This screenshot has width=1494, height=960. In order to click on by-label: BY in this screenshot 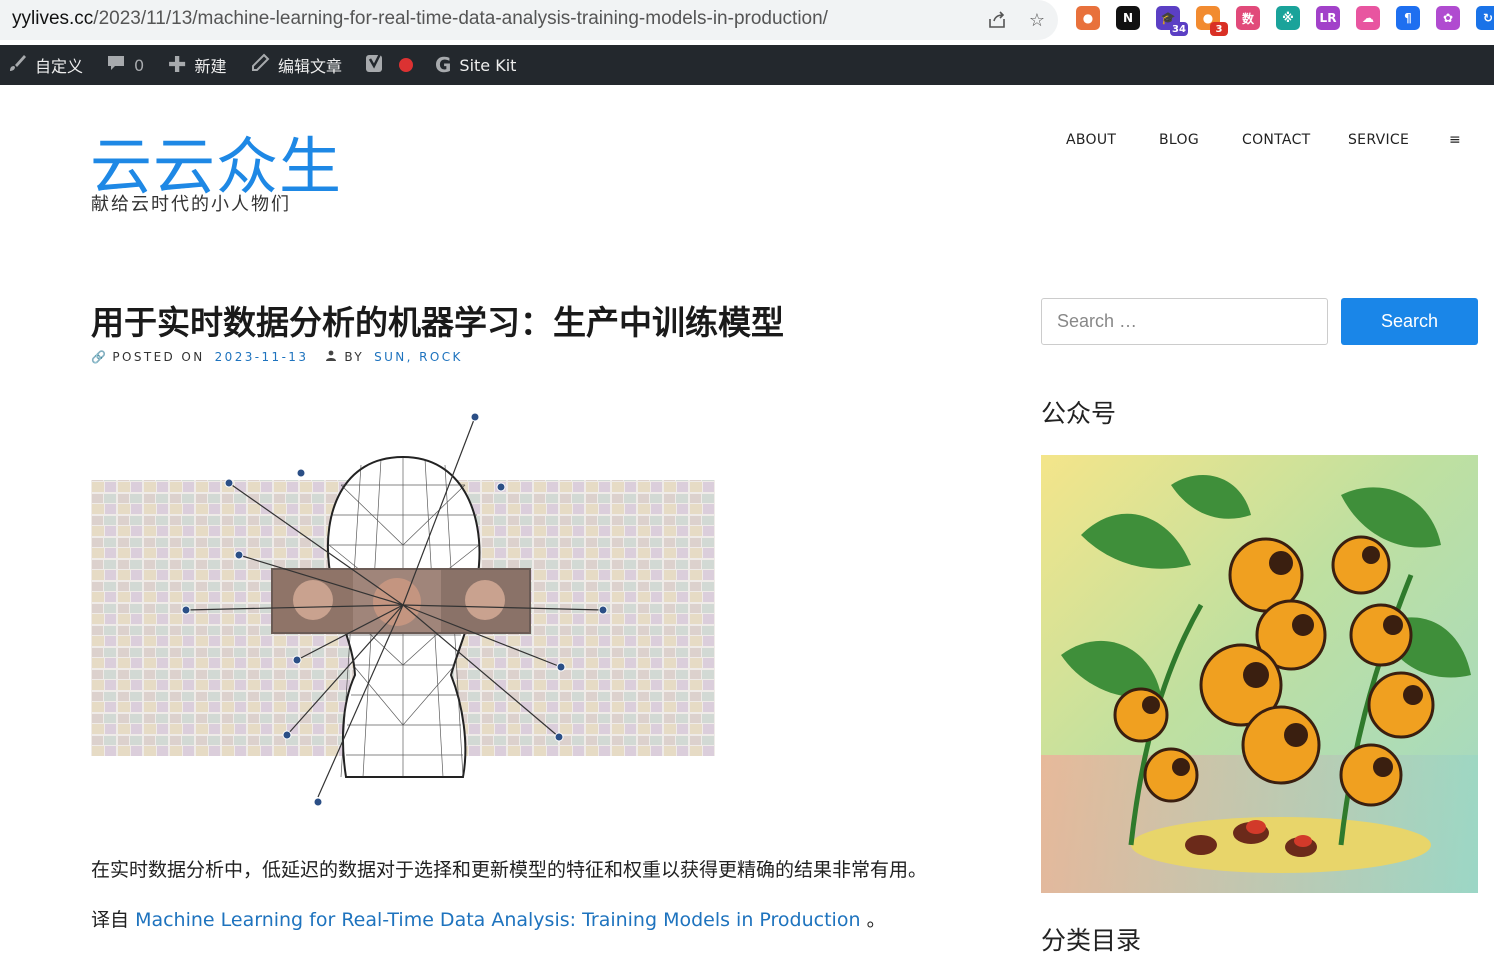, I will do `click(354, 357)`.